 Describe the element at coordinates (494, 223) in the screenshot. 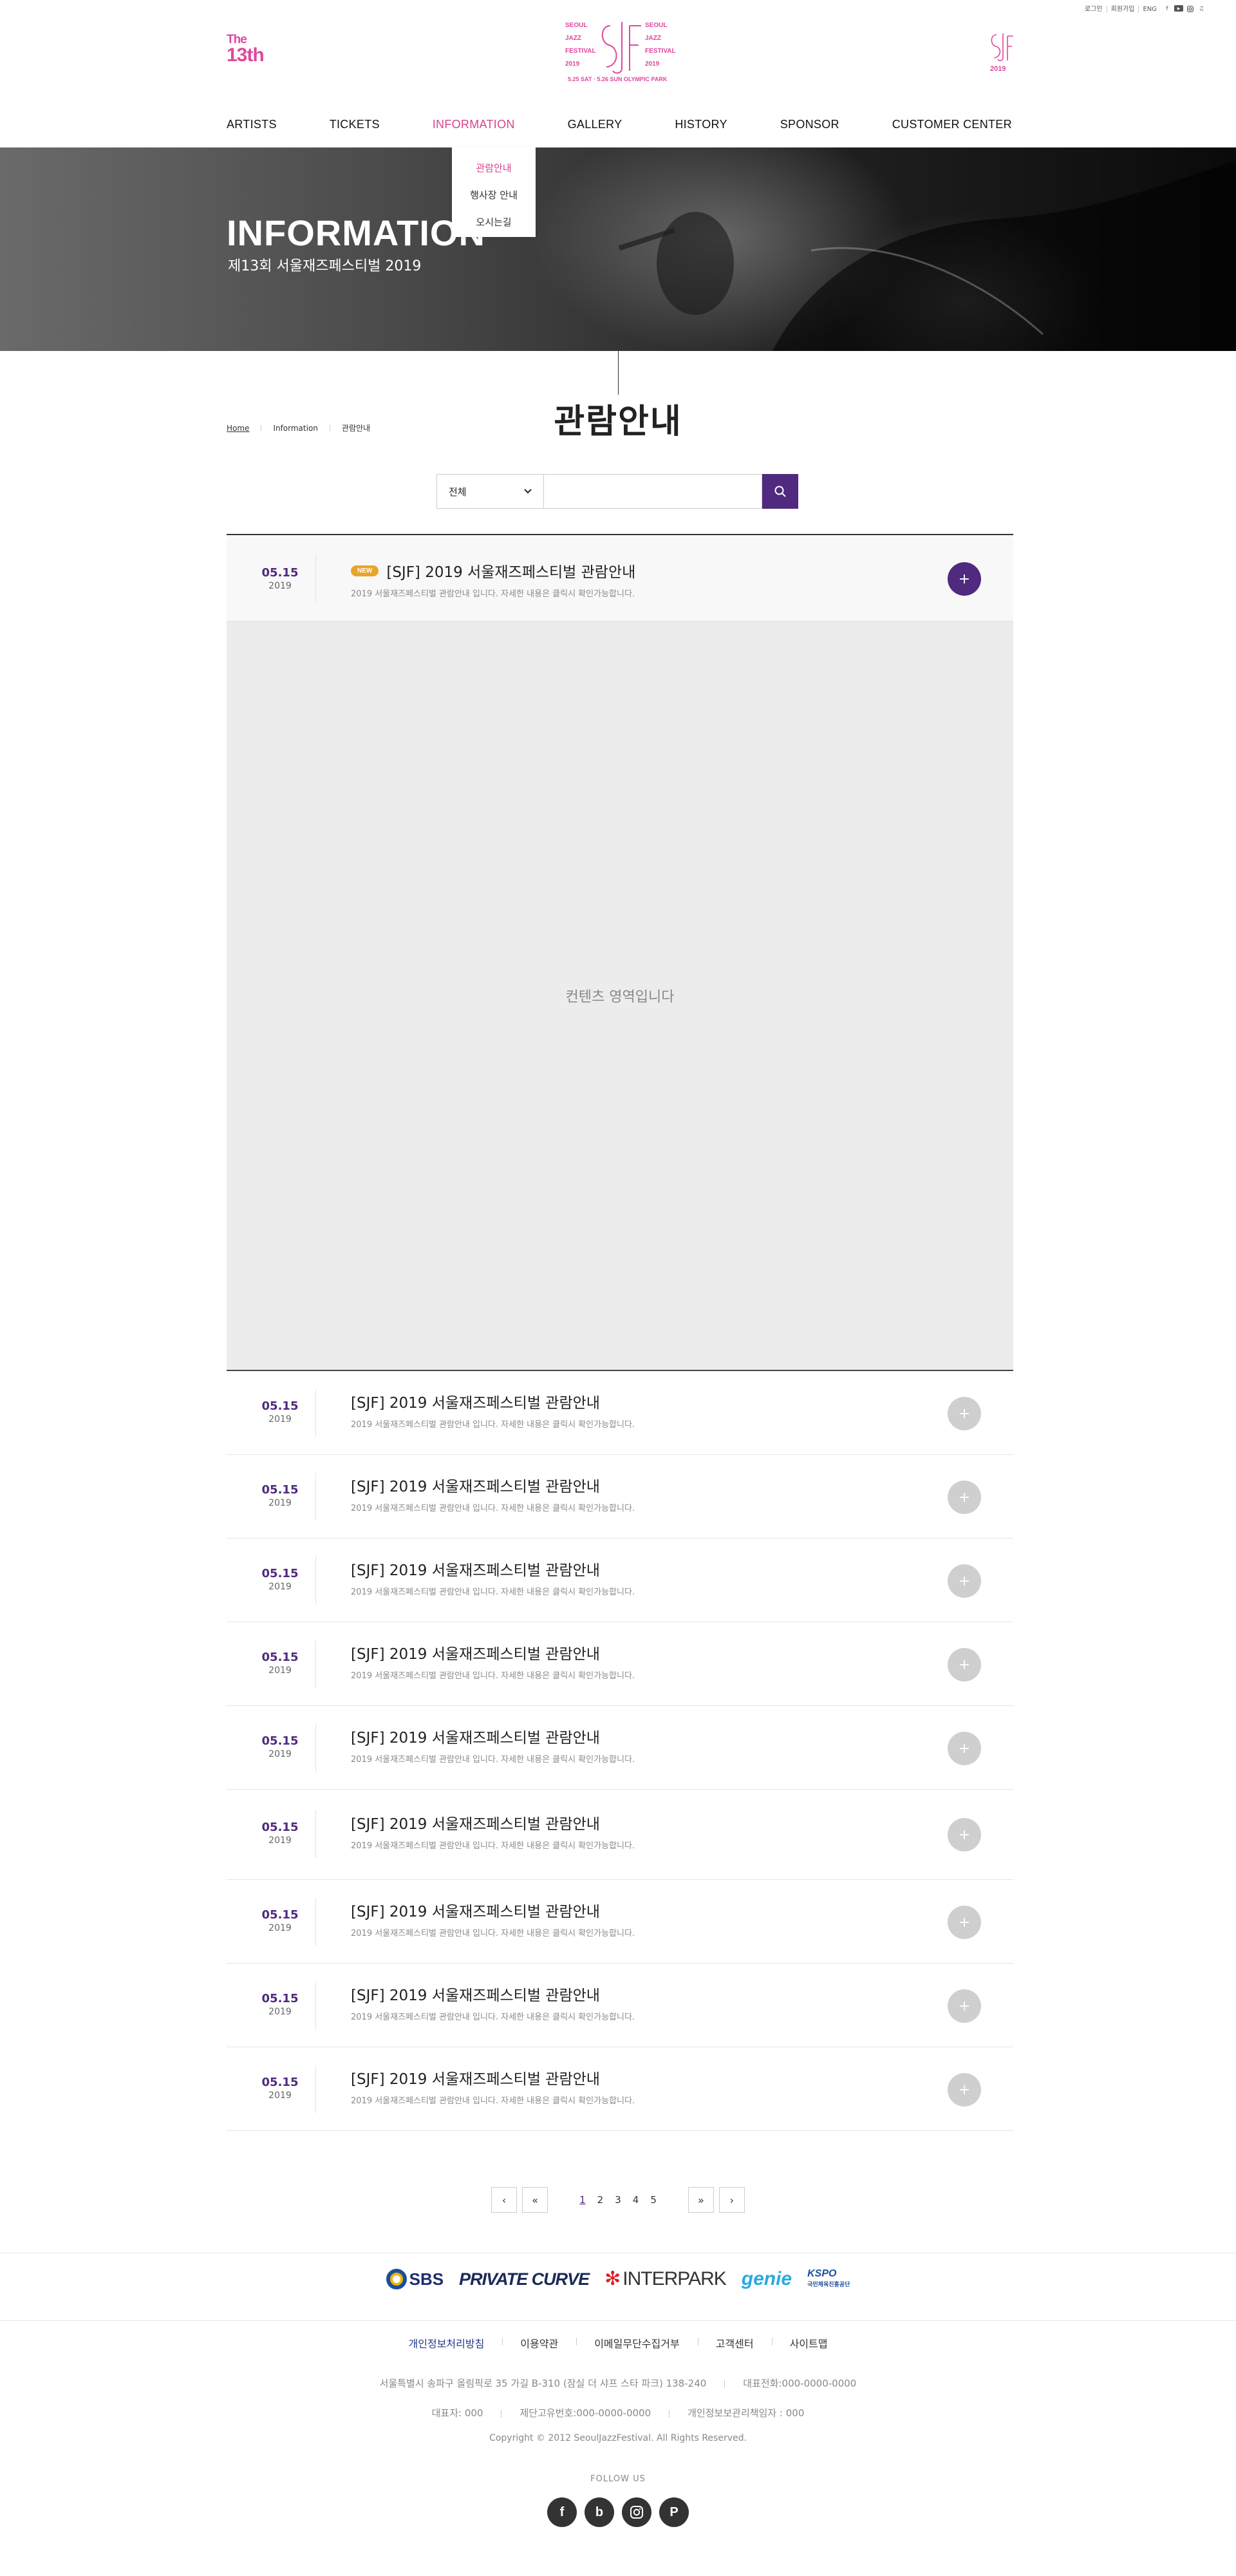

I see `dropdown-item-directions: 오시는길` at that location.